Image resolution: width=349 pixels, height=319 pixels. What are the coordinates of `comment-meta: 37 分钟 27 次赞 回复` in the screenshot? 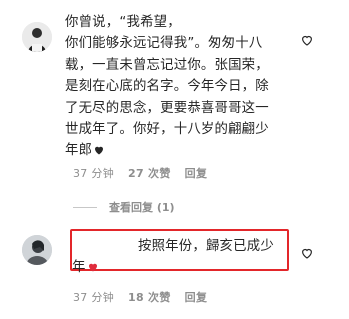 It's located at (140, 173).